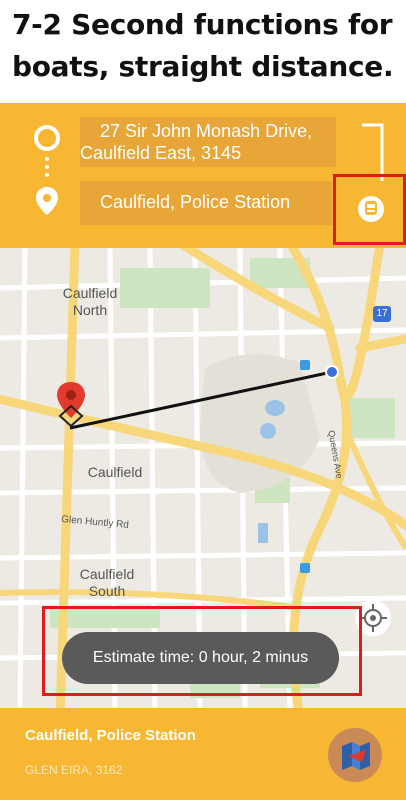  Describe the element at coordinates (206, 131) in the screenshot. I see `origin-line-1: 27 Sir John Monash Drive,` at that location.